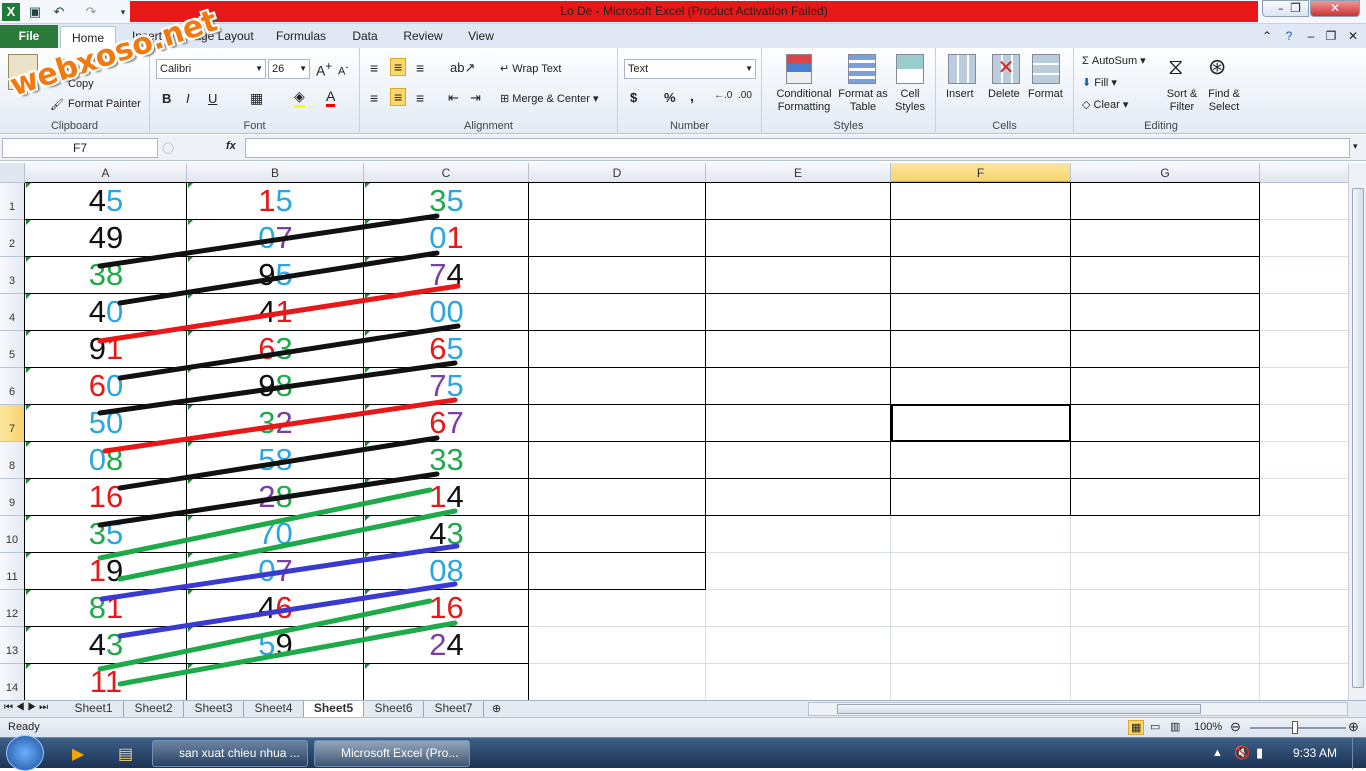  I want to click on align-right-icon: ≡, so click(420, 98).